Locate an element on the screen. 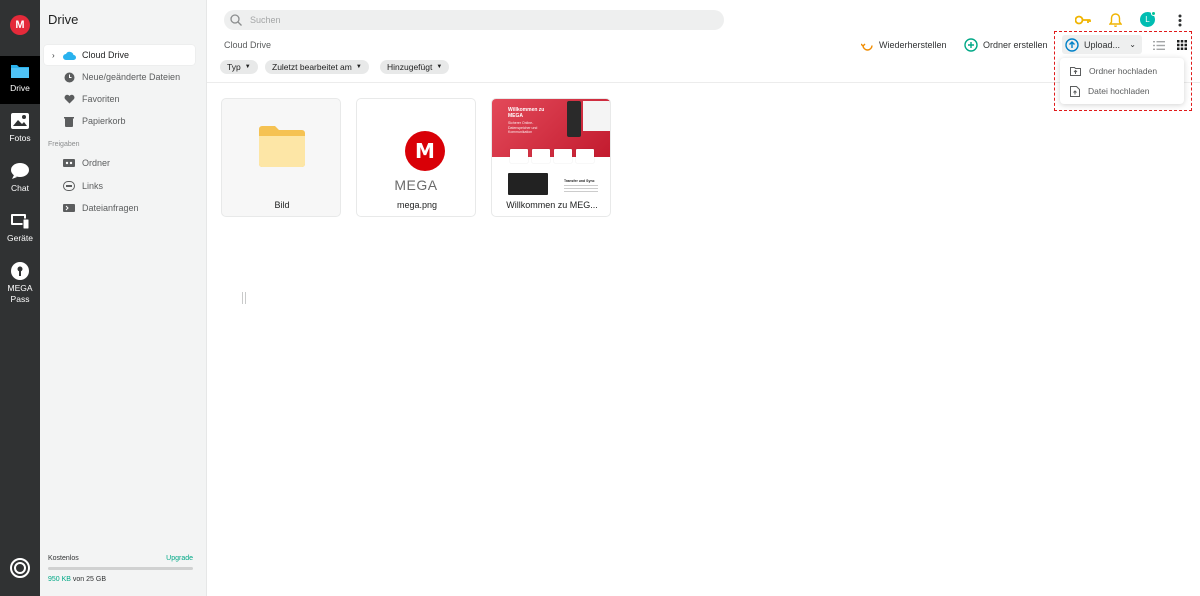 The image size is (1200, 596). filter-last-modified: Zuletzt bearbeitet am ▼ is located at coordinates (317, 67).